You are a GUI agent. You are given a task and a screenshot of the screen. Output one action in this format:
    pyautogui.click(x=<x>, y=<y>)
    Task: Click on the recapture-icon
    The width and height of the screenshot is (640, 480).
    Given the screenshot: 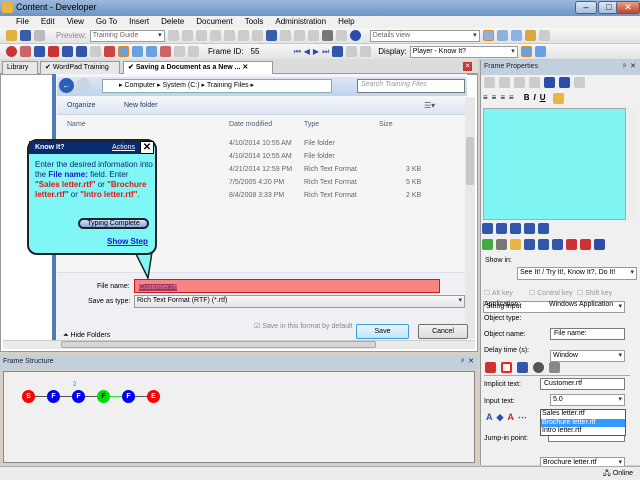 What is the action you would take?
    pyautogui.click(x=137, y=51)
    